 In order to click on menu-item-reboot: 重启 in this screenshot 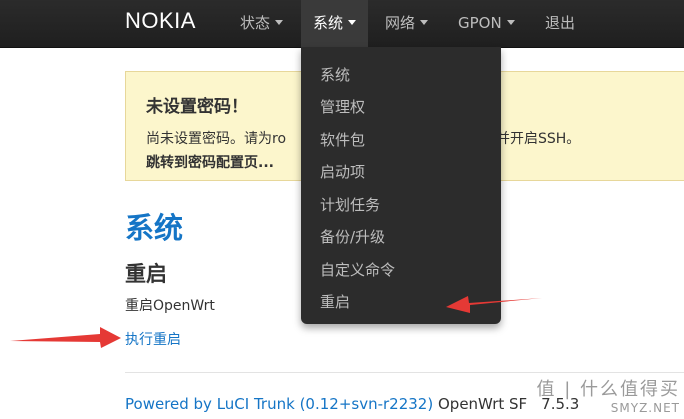, I will do `click(335, 301)`.